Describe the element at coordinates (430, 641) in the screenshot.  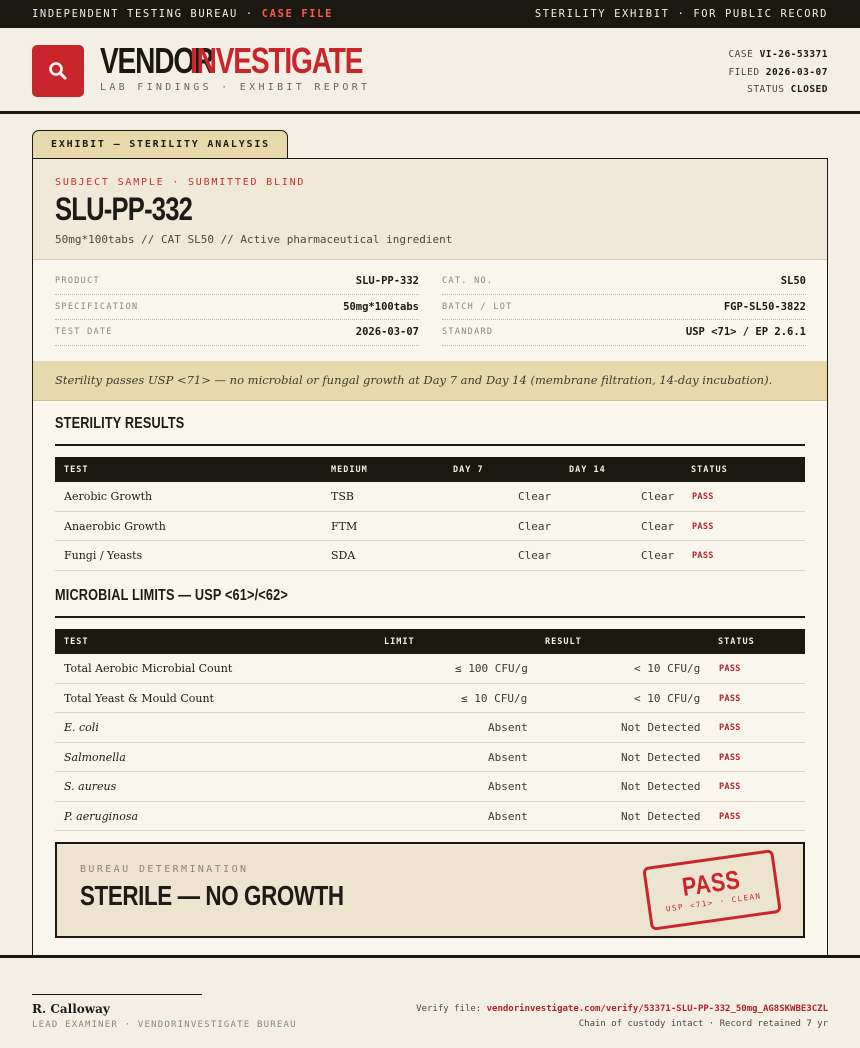
I see `table-header: TEST LIMIT RESULT STATUS` at that location.